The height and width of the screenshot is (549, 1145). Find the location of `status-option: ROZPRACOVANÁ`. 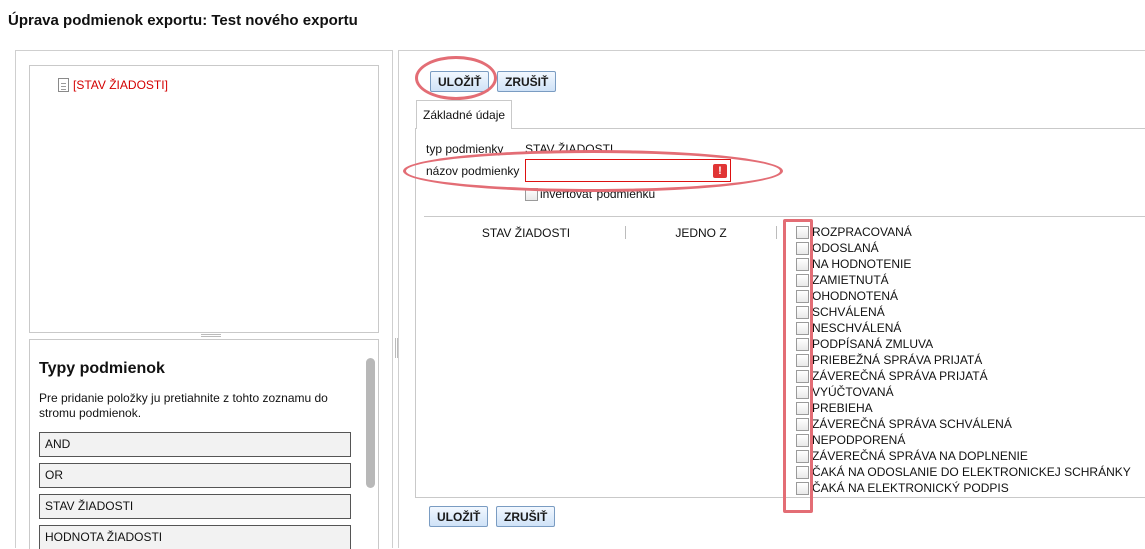

status-option: ROZPRACOVANÁ is located at coordinates (963, 232).